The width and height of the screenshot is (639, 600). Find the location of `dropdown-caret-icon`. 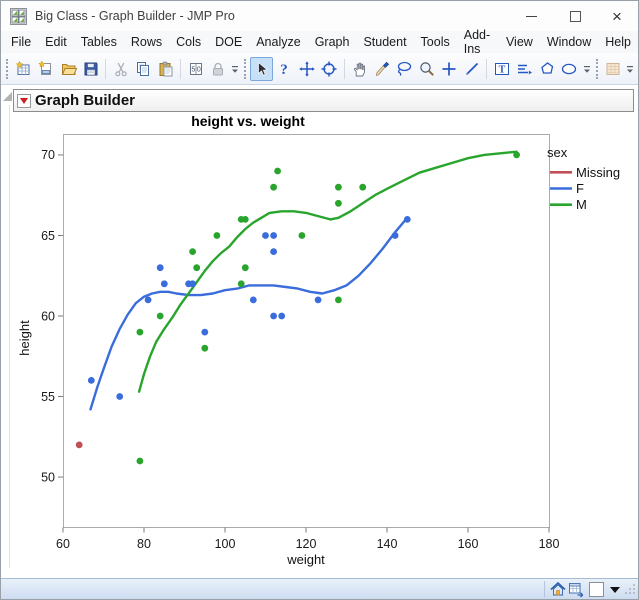

dropdown-caret-icon is located at coordinates (615, 590).